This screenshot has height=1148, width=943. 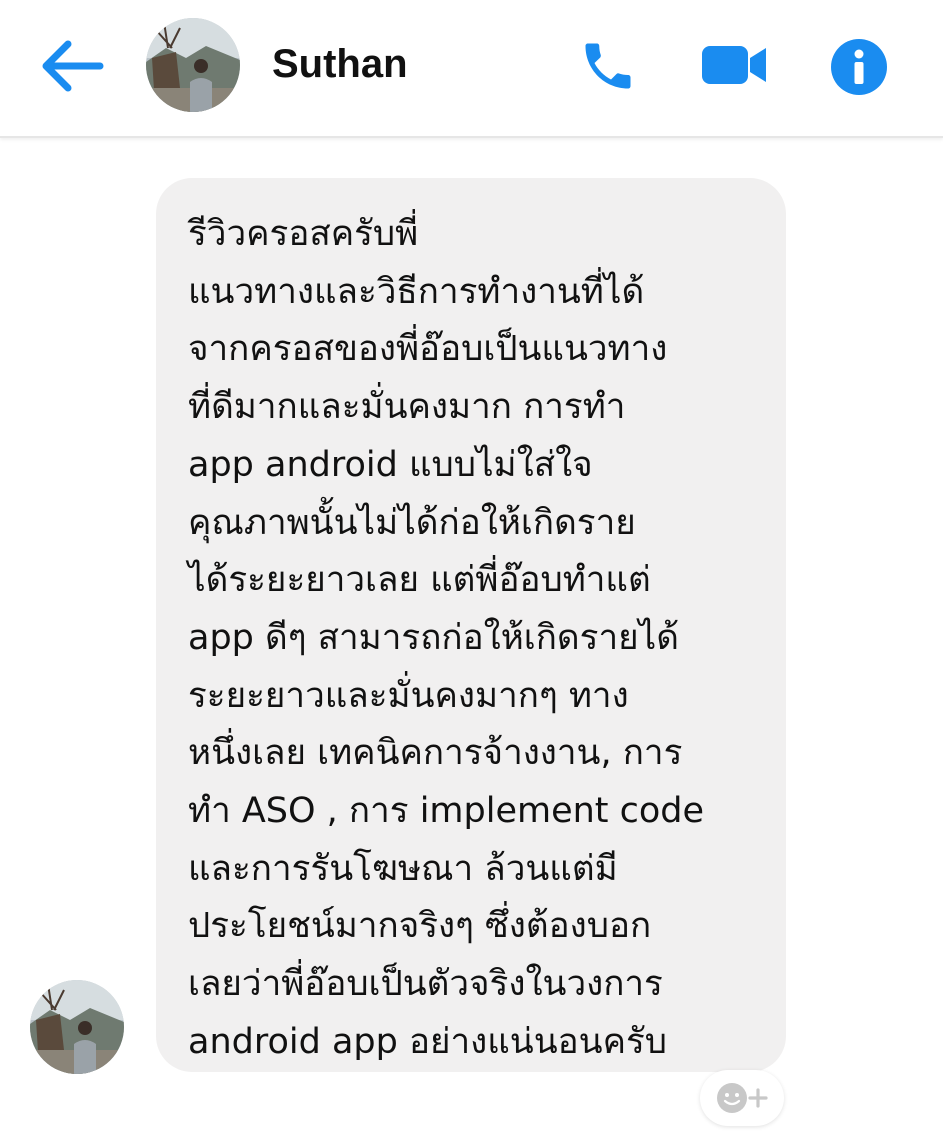 I want to click on add-reaction-button, so click(x=742, y=1098).